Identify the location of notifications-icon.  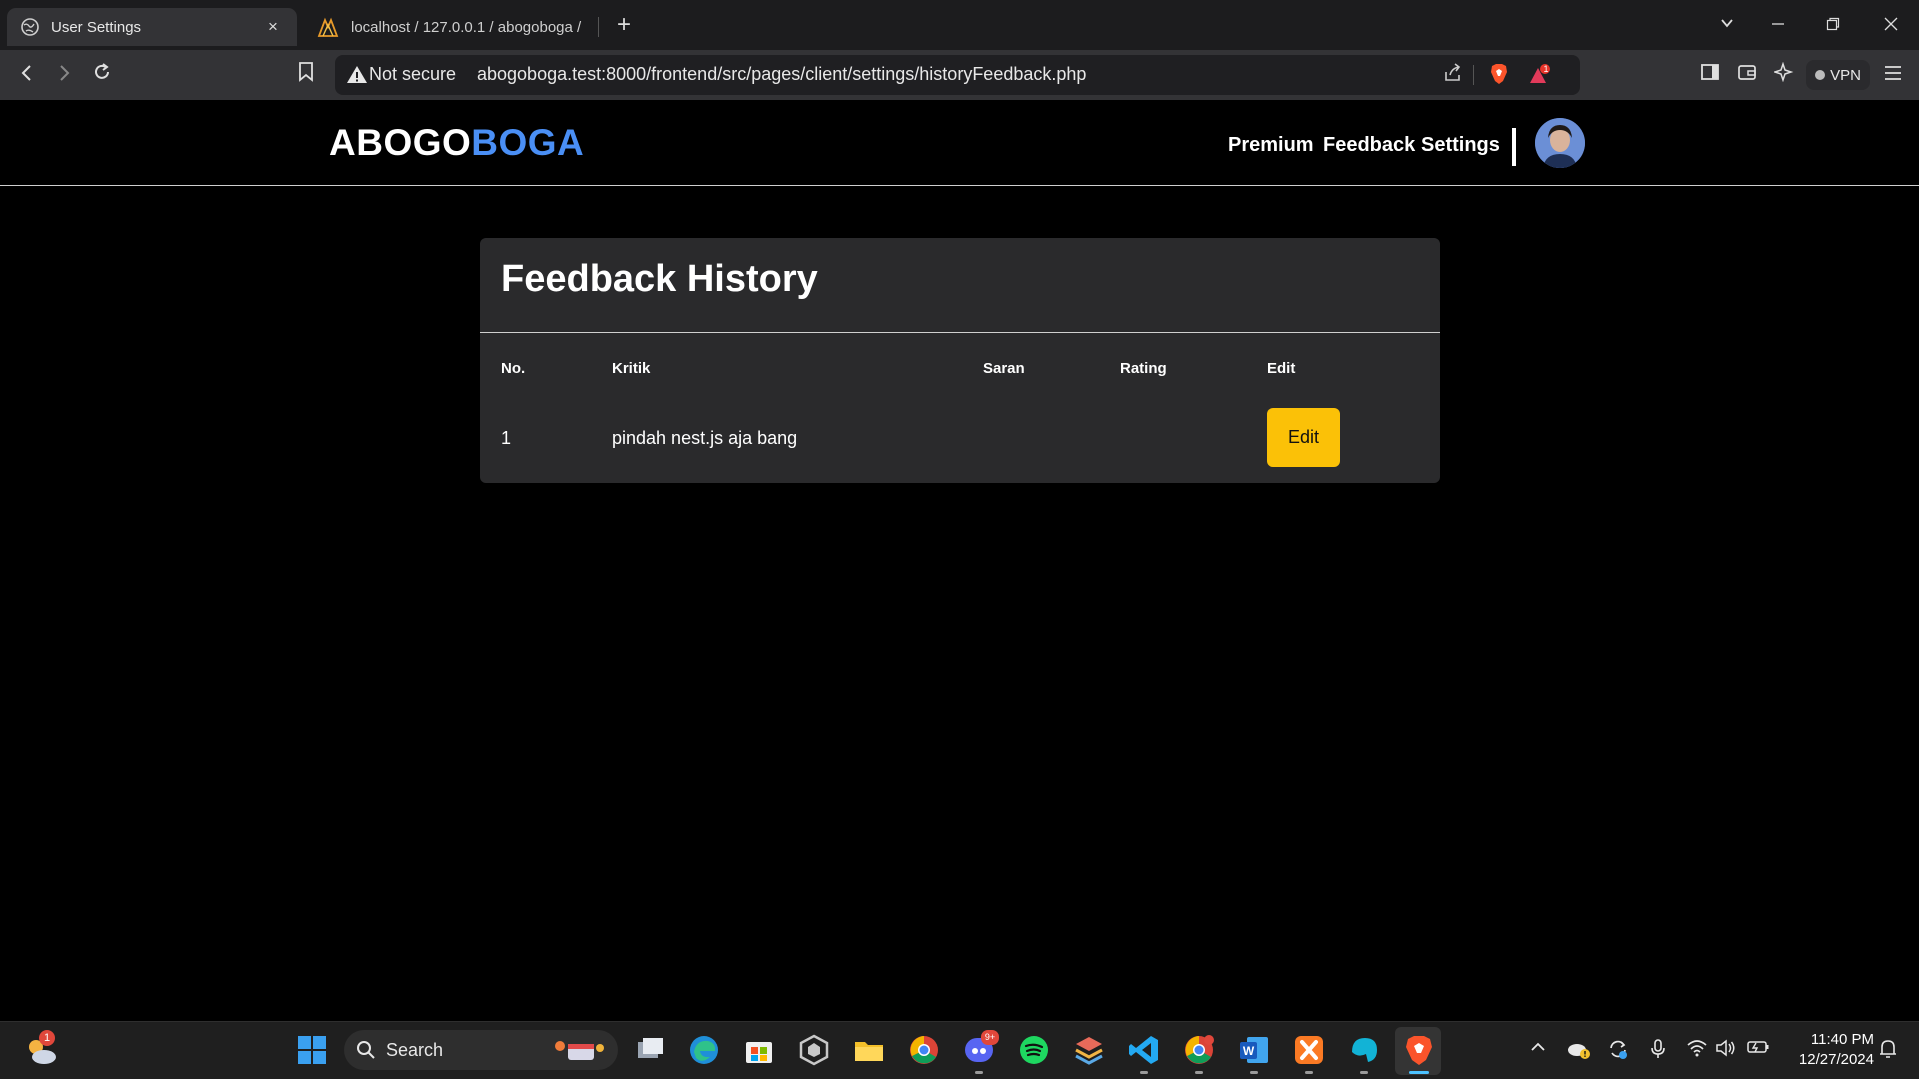
(1888, 1050).